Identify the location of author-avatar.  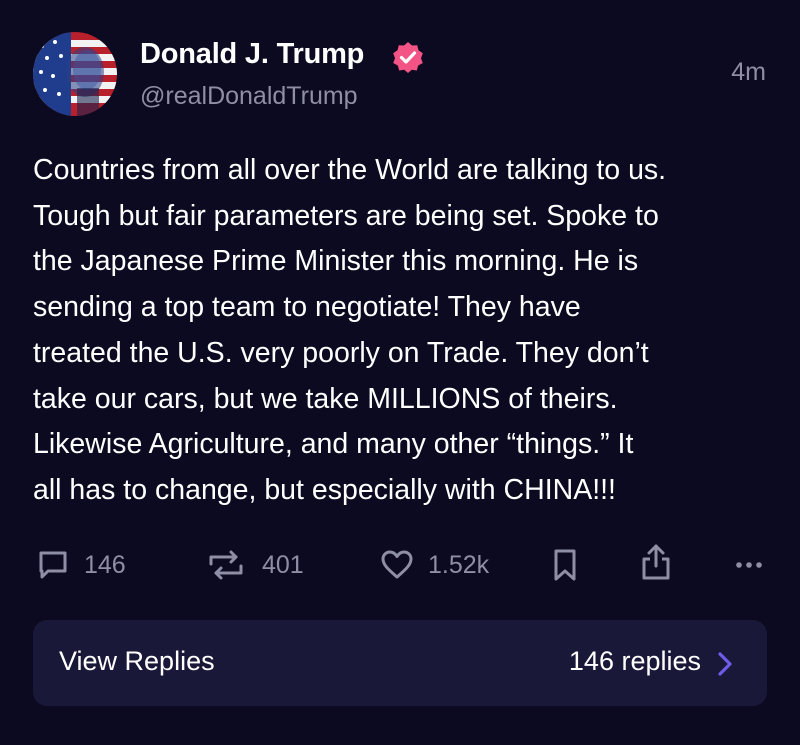
(75, 74).